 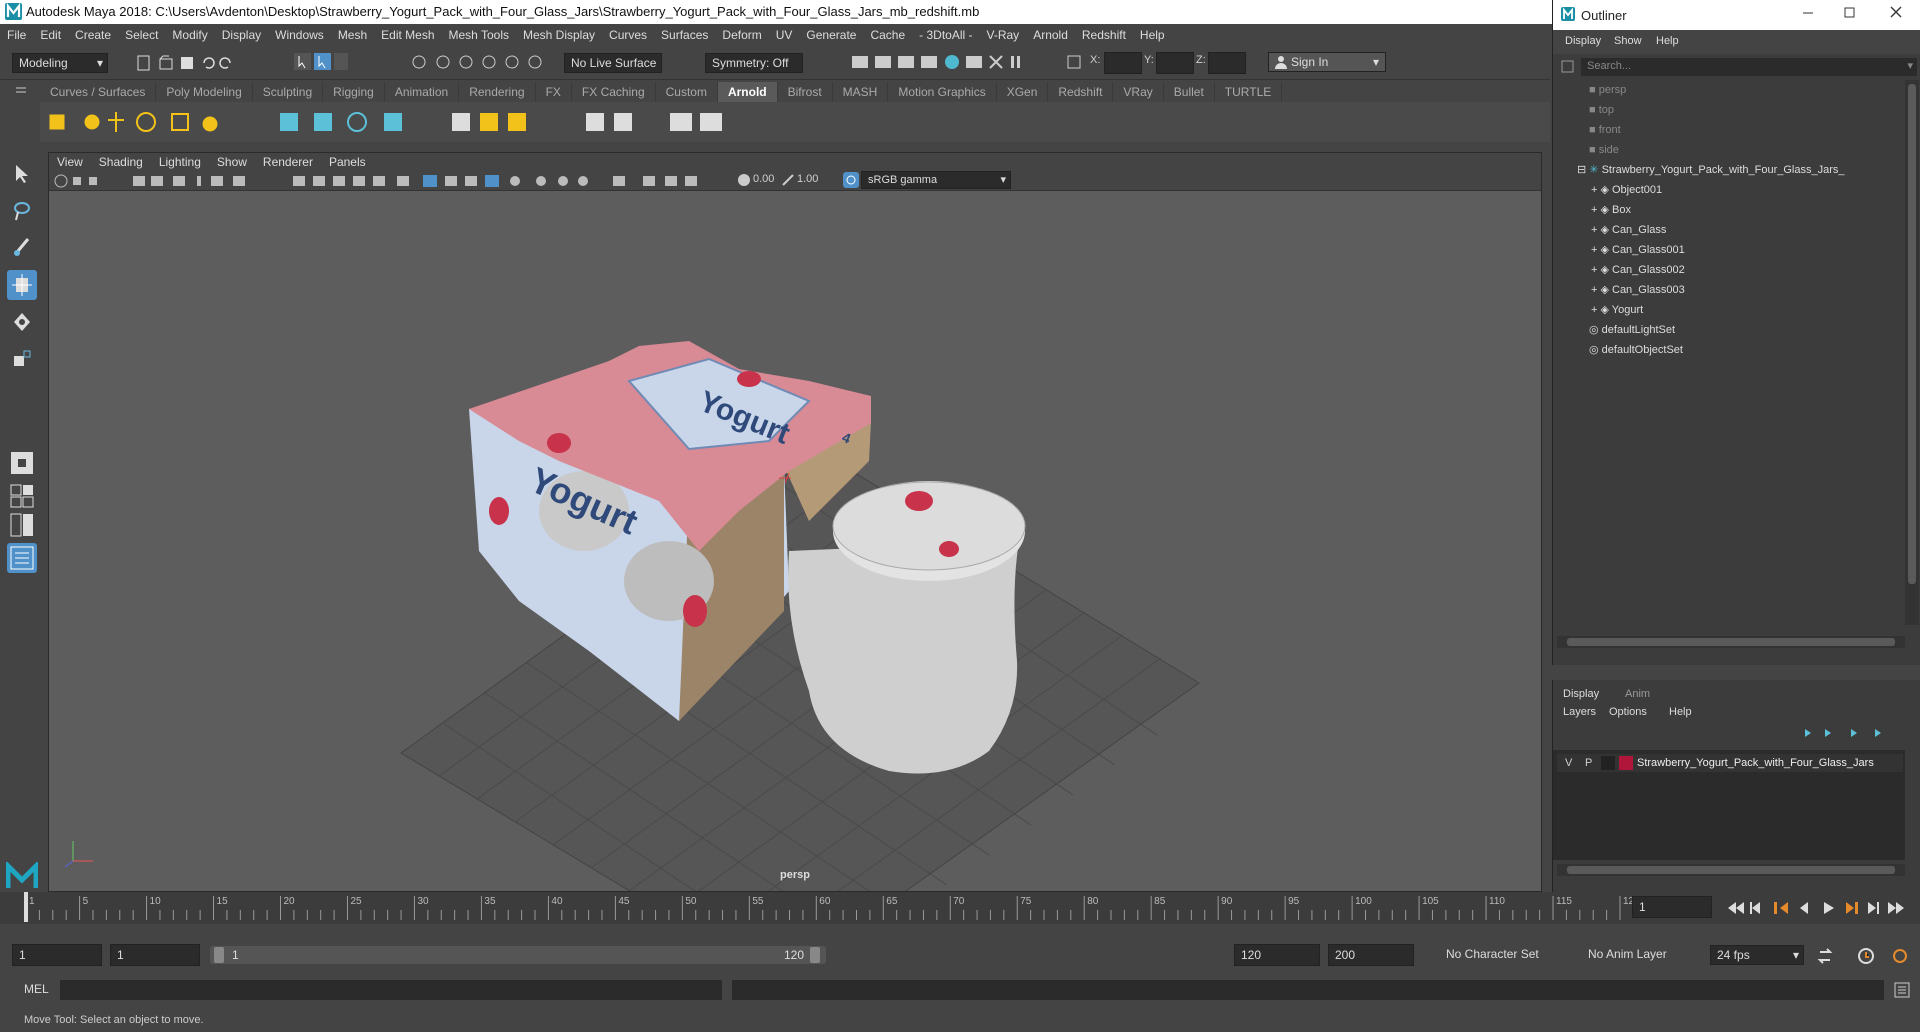 I want to click on z-field, so click(x=1227, y=63).